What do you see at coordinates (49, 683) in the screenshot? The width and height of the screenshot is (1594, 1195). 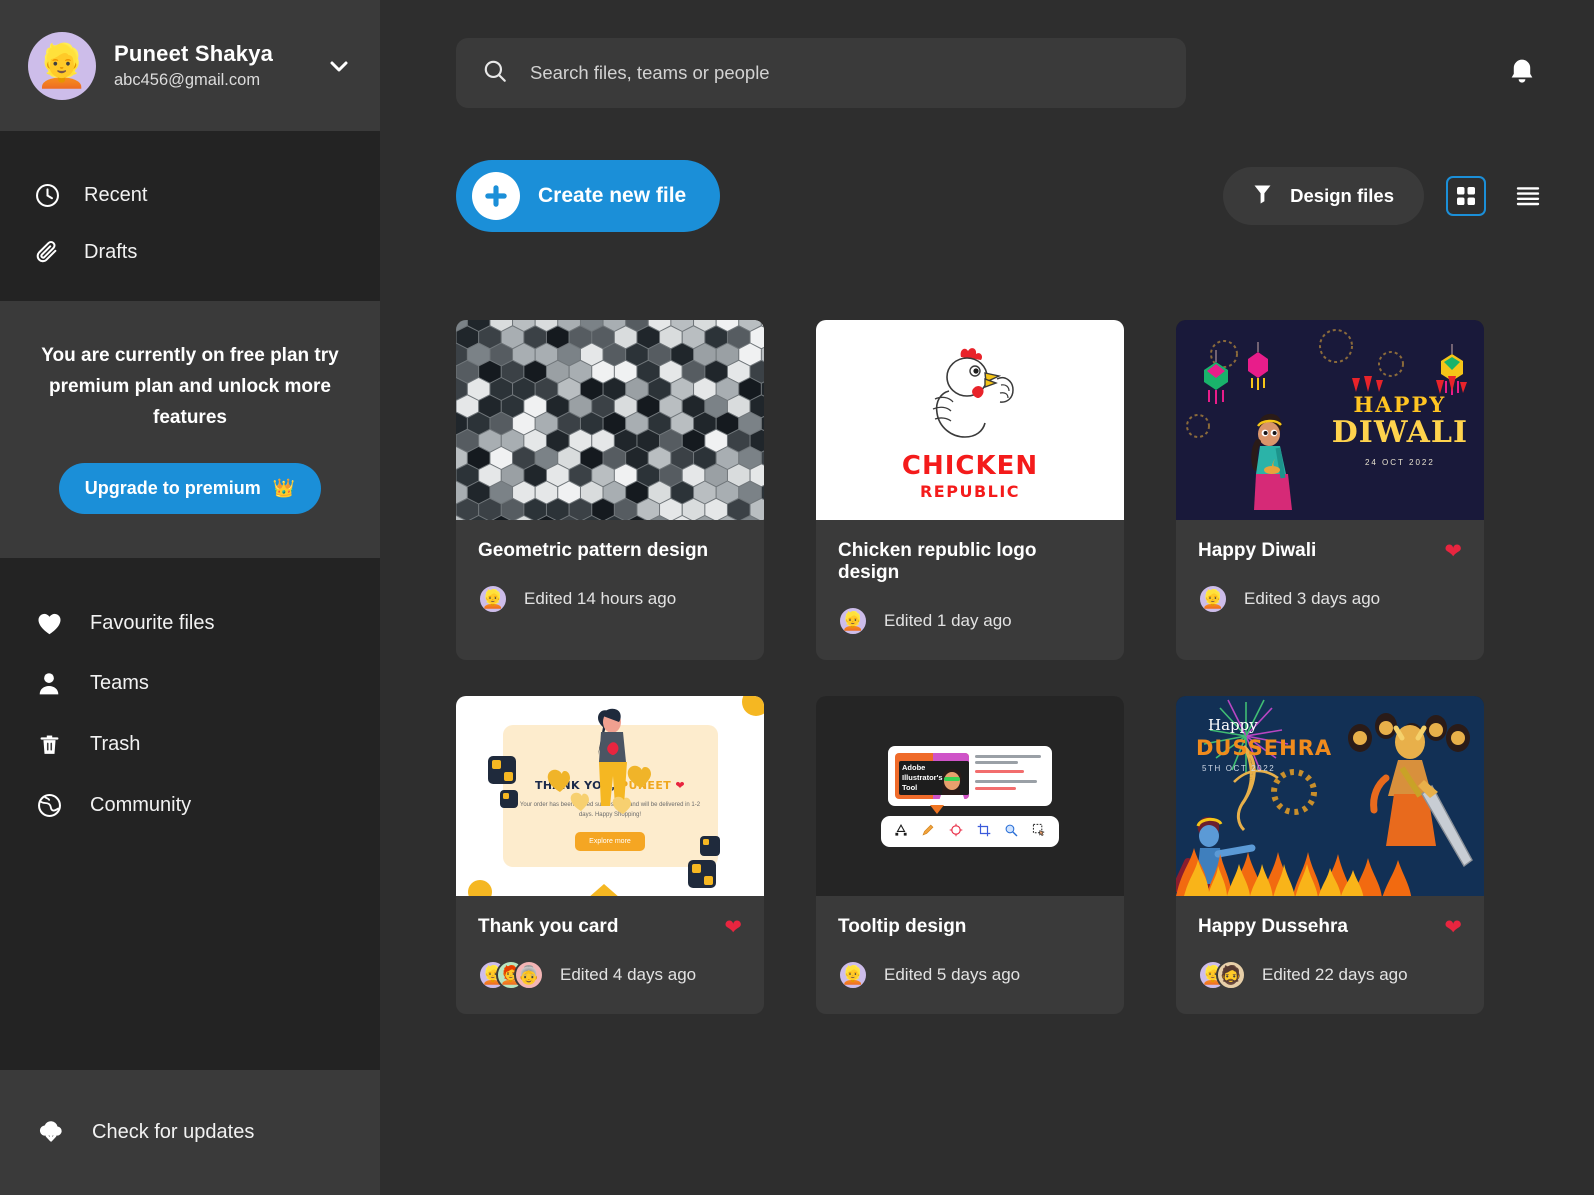 I see `person-icon` at bounding box center [49, 683].